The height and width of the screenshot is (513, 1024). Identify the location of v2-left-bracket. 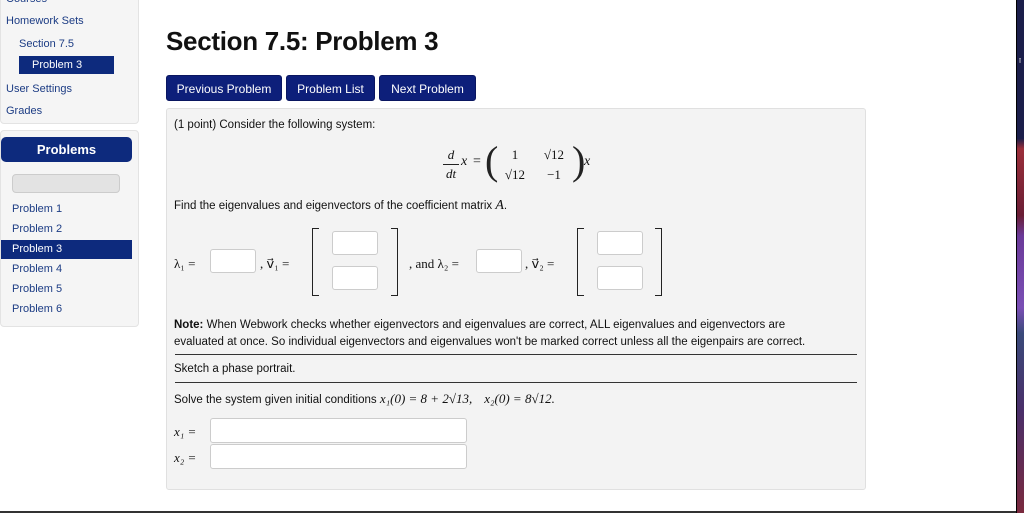
(580, 262).